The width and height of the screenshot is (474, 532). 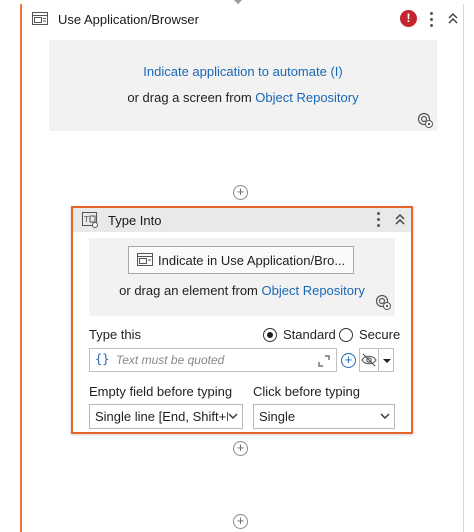 I want to click on standard-radio-label: Standard, so click(x=309, y=334).